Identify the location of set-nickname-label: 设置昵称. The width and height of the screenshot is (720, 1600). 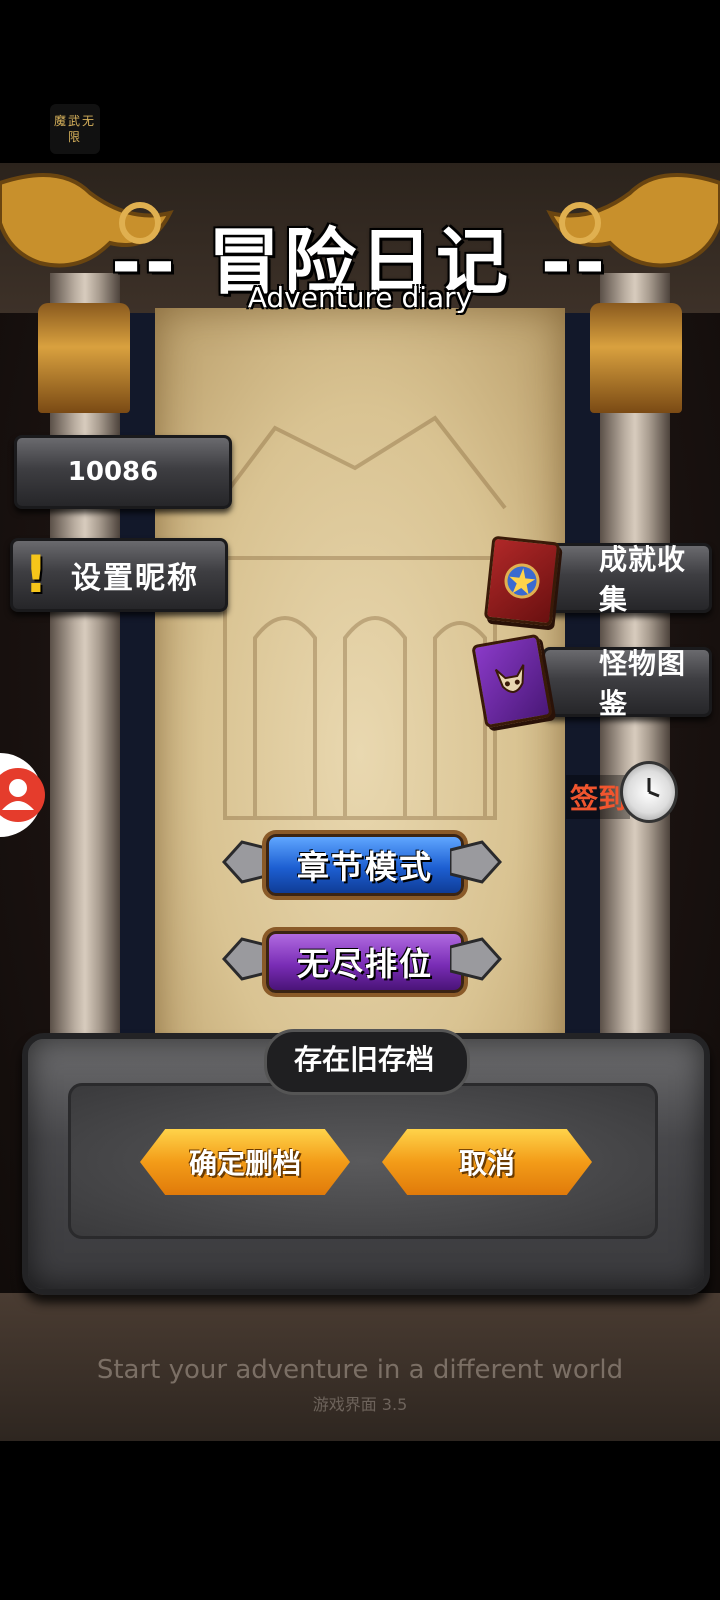
(135, 578).